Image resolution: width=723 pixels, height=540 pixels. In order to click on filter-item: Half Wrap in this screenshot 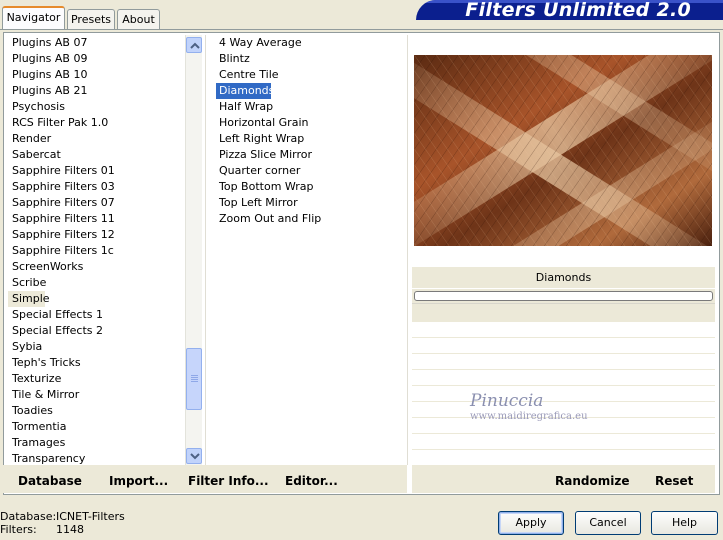, I will do `click(311, 107)`.